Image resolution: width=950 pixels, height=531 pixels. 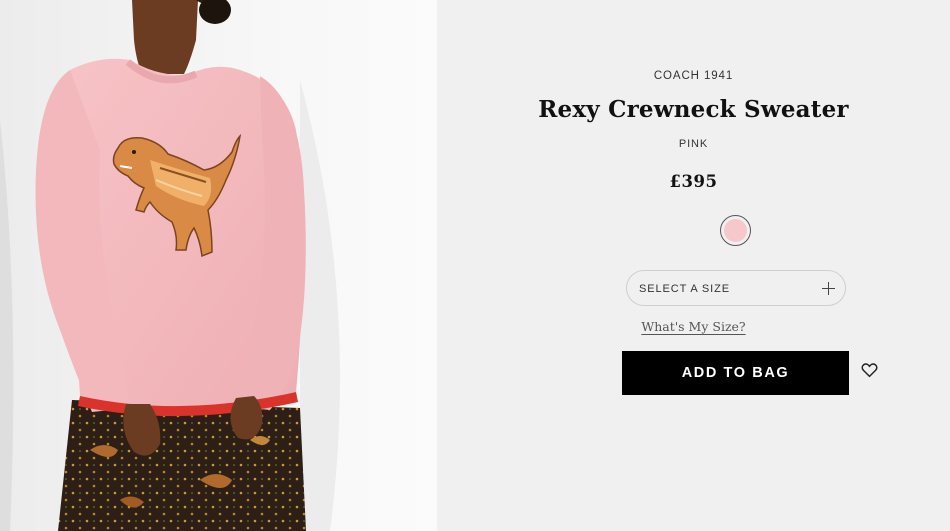 I want to click on add-to-bag-button: ADD TO BAG, so click(x=735, y=373).